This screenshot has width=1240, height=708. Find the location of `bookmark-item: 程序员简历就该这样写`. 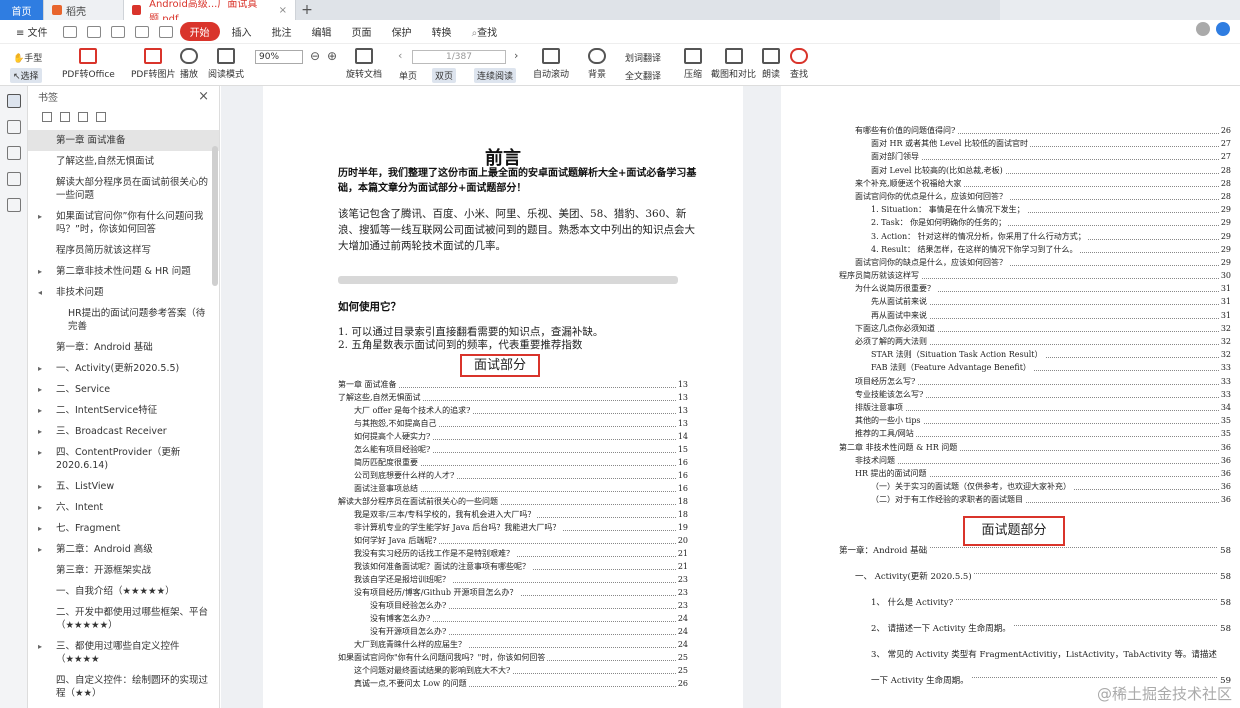

bookmark-item: 程序员简历就该这样写 is located at coordinates (123, 250).